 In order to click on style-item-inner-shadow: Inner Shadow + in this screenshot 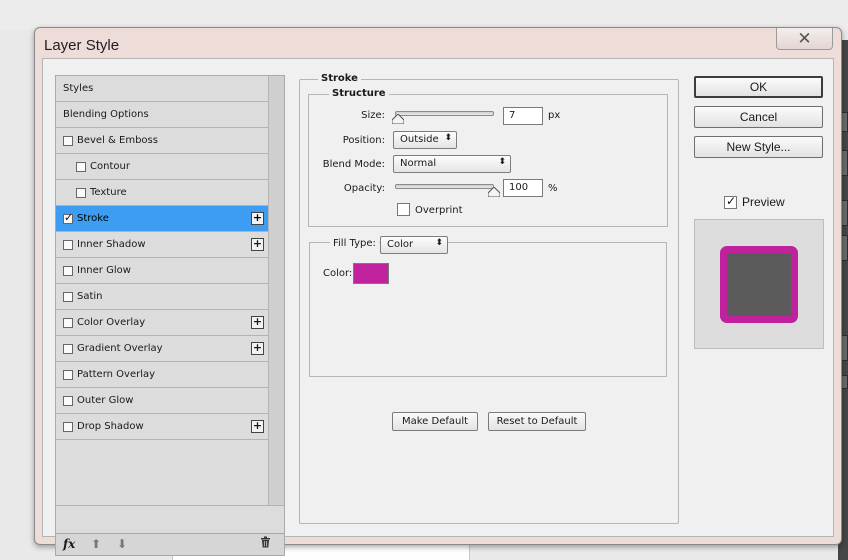, I will do `click(162, 245)`.